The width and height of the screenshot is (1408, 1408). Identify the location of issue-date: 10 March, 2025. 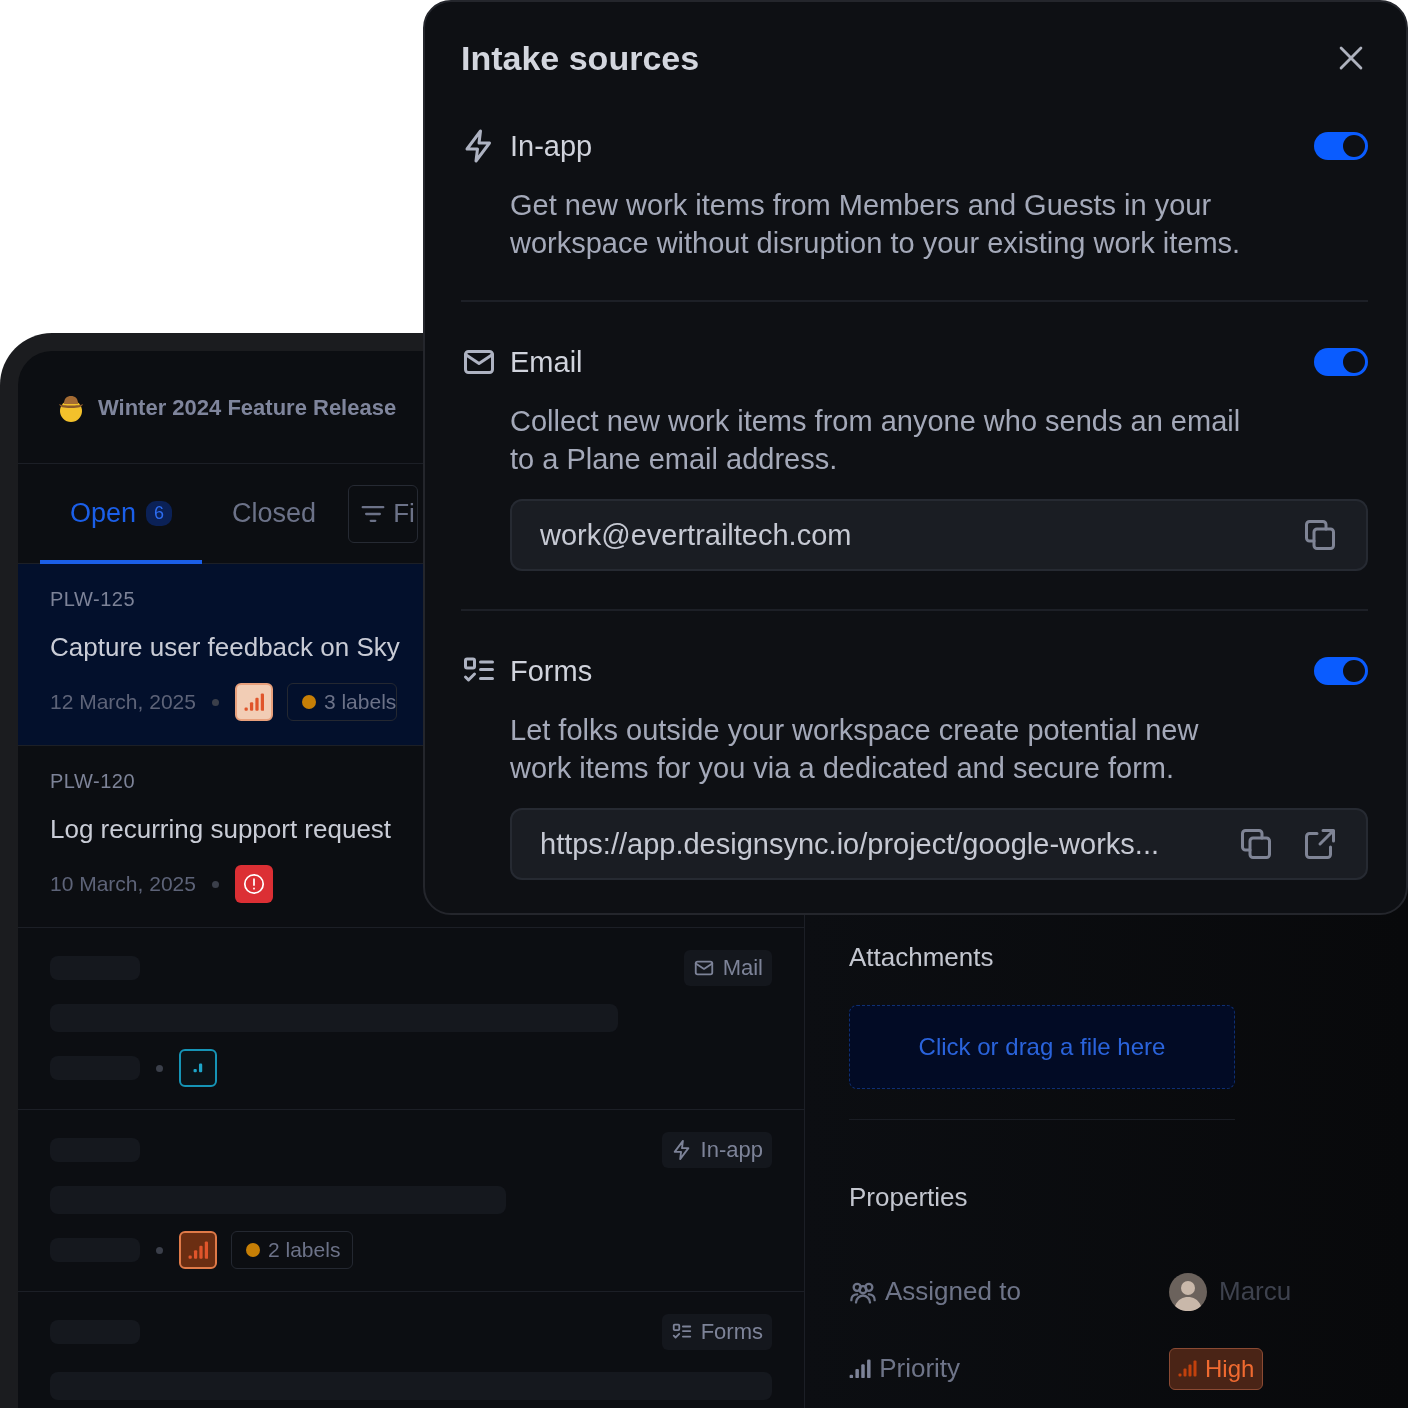
(123, 884).